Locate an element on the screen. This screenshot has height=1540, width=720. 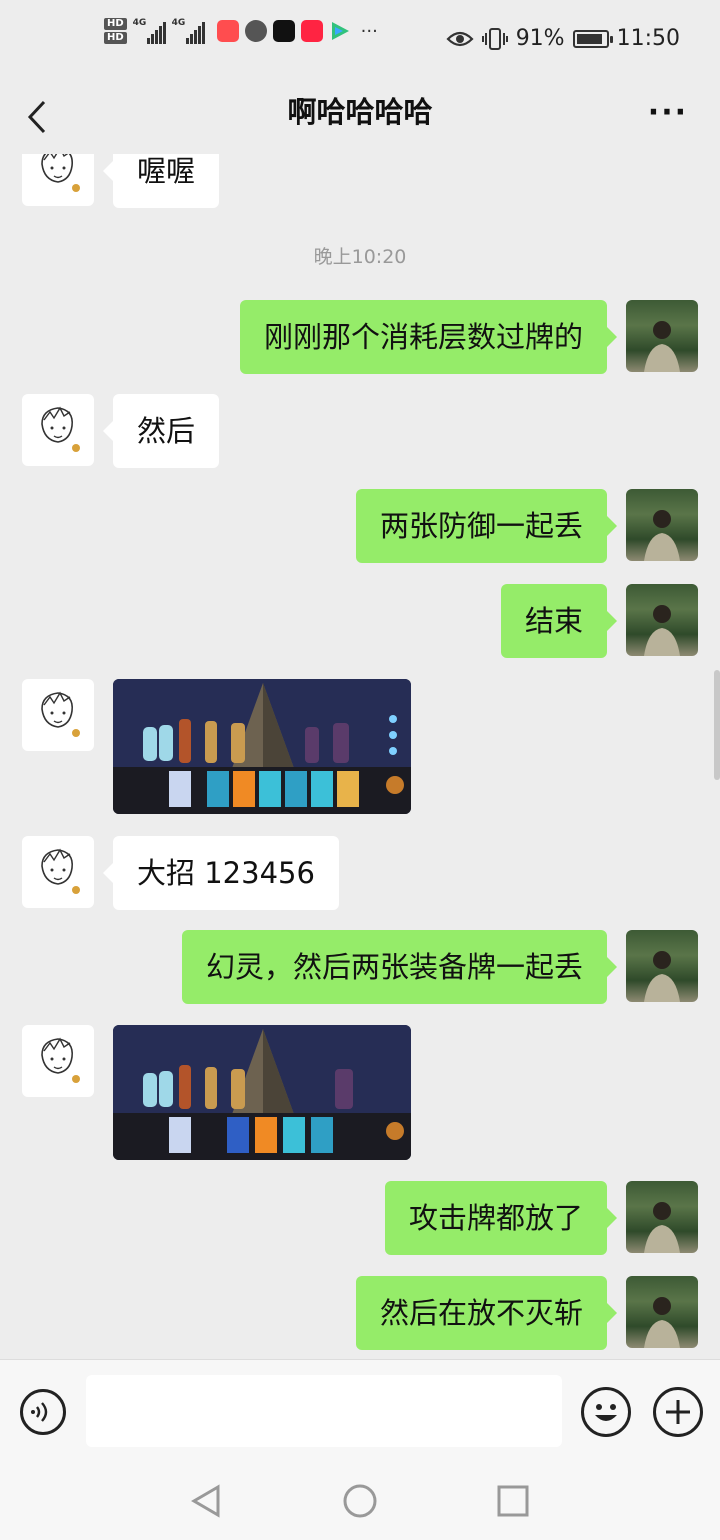
message-bubble-incoming: 大招 123456 is located at coordinates (221, 873).